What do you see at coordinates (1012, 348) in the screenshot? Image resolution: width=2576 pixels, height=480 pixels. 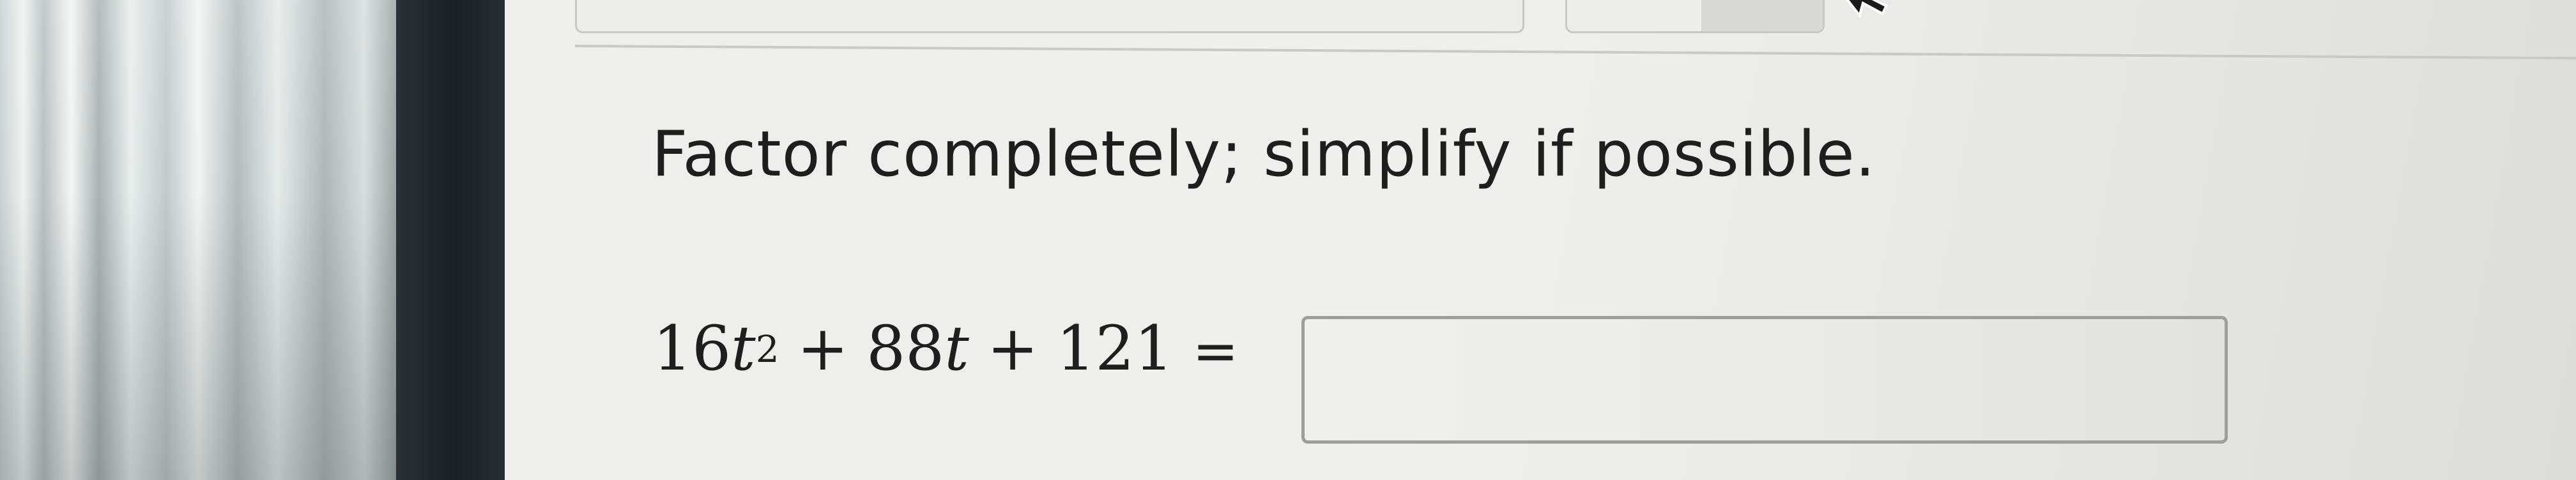 I see `equation-plus-2: +` at bounding box center [1012, 348].